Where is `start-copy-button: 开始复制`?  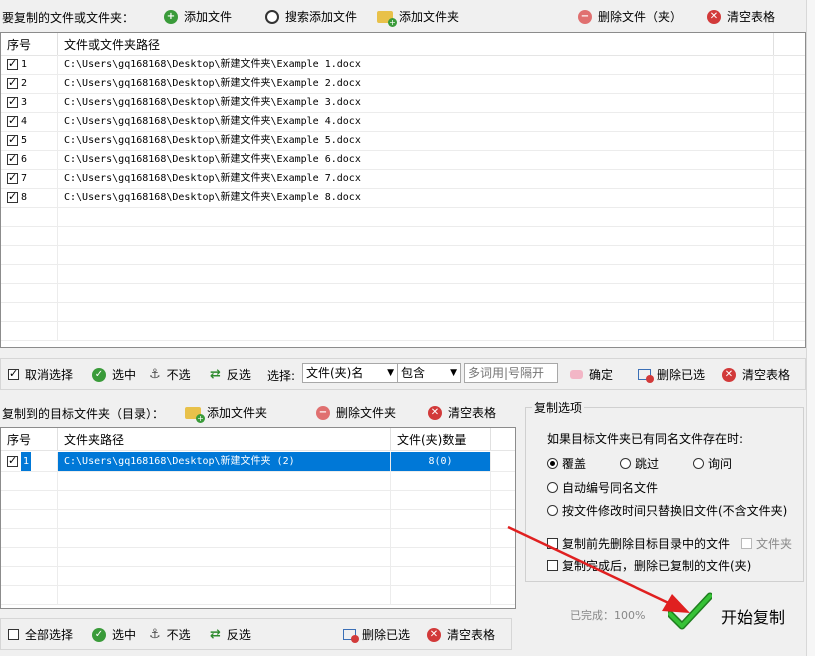 start-copy-button: 开始复制 is located at coordinates (730, 610).